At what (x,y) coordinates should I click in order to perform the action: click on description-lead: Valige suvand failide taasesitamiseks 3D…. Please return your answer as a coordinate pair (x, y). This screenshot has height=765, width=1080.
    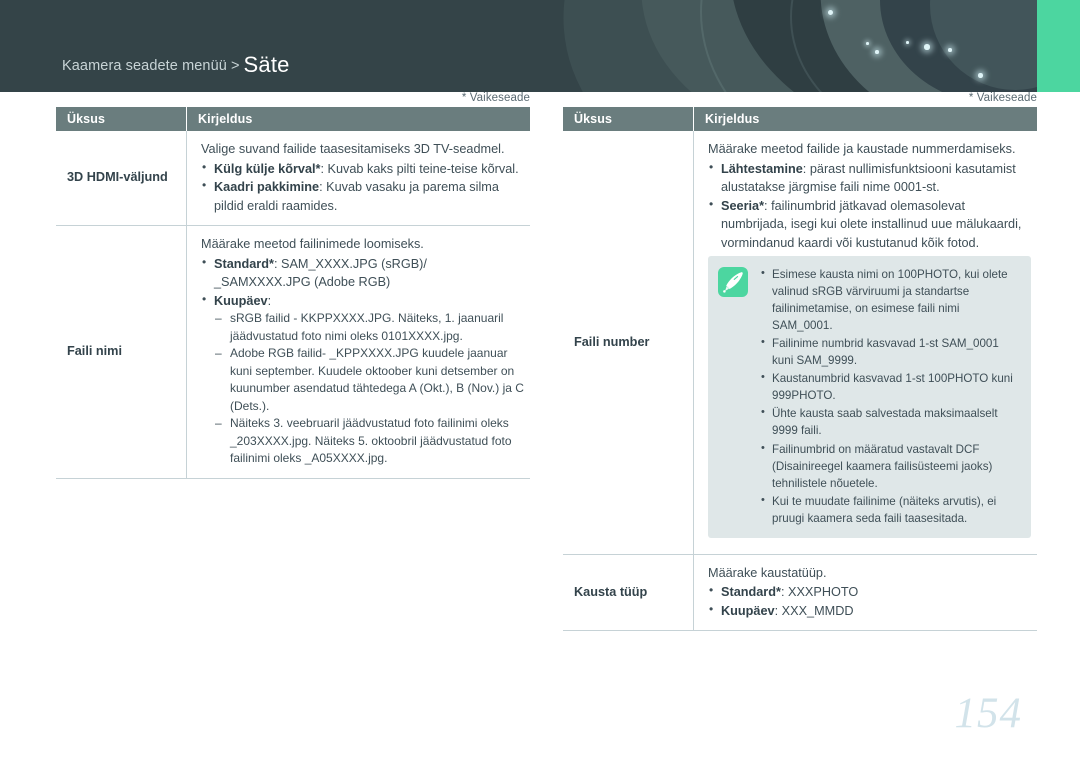
    Looking at the image, I should click on (353, 149).